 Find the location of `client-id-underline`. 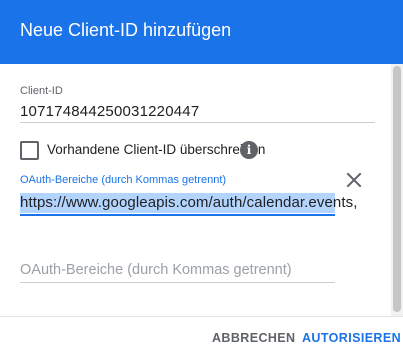

client-id-underline is located at coordinates (197, 122).